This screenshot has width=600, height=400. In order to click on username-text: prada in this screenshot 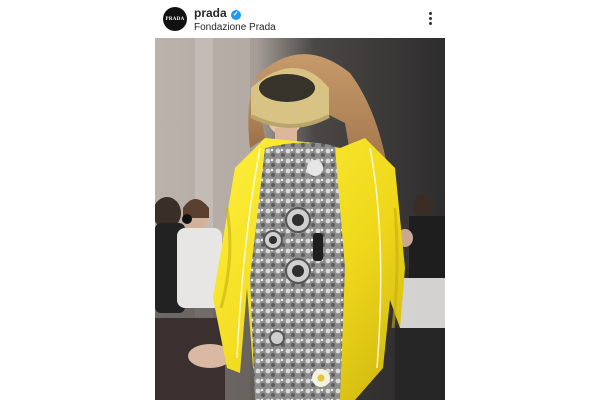, I will do `click(210, 13)`.